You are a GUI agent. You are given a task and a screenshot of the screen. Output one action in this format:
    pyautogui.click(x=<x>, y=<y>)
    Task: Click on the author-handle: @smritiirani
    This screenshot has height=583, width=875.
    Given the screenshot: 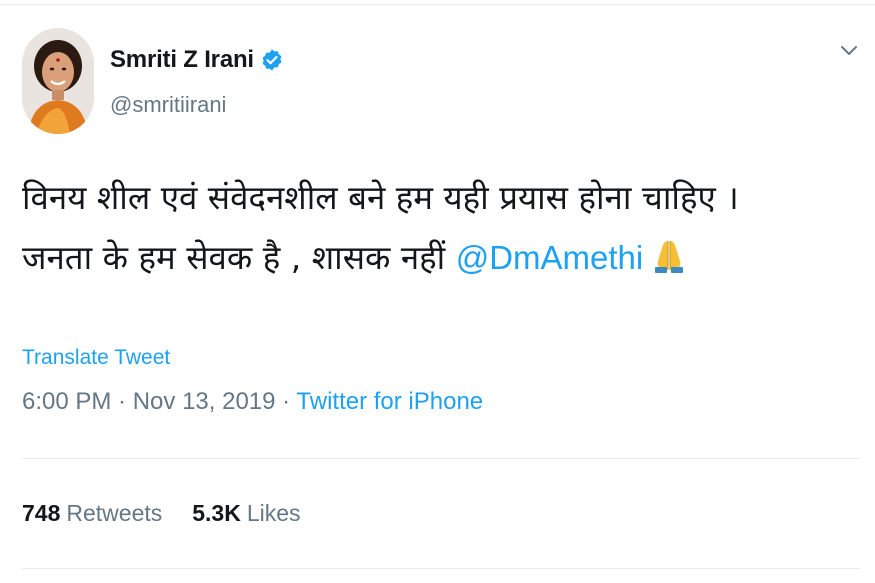 What is the action you would take?
    pyautogui.click(x=168, y=105)
    